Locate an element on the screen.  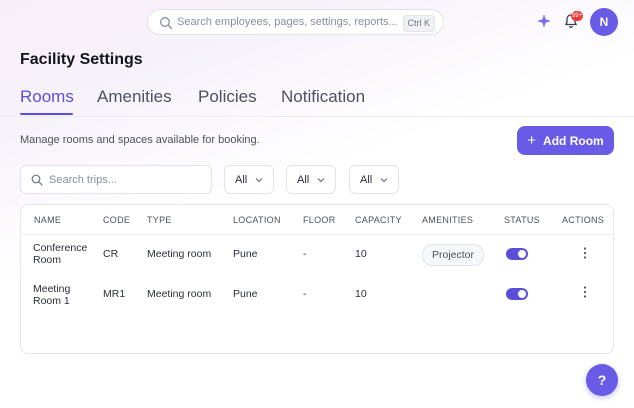
room-name-line1: Conference is located at coordinates (60, 248).